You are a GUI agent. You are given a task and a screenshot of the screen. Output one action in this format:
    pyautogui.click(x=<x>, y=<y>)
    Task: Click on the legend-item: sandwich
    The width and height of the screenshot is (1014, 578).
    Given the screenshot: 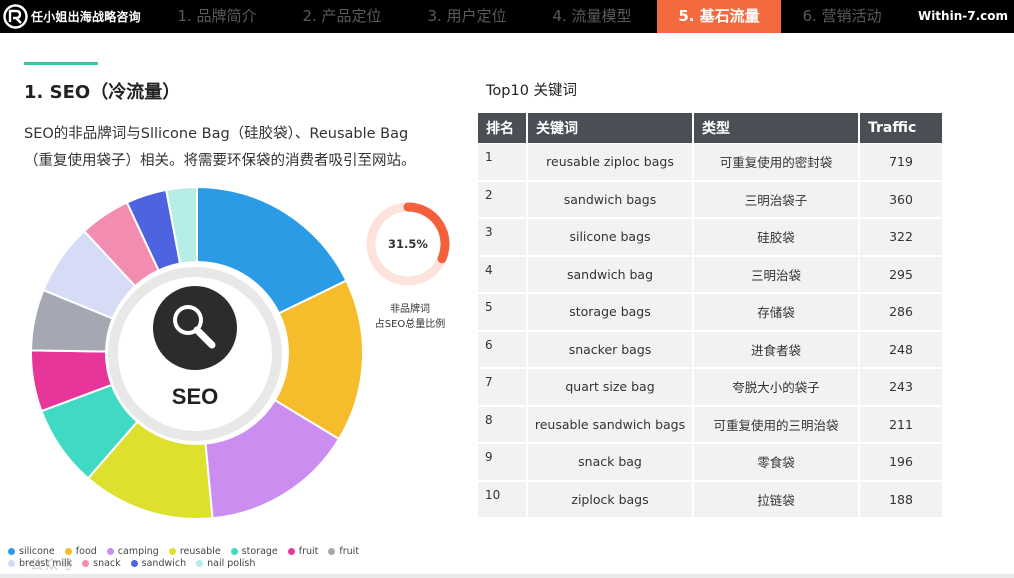 What is the action you would take?
    pyautogui.click(x=158, y=563)
    